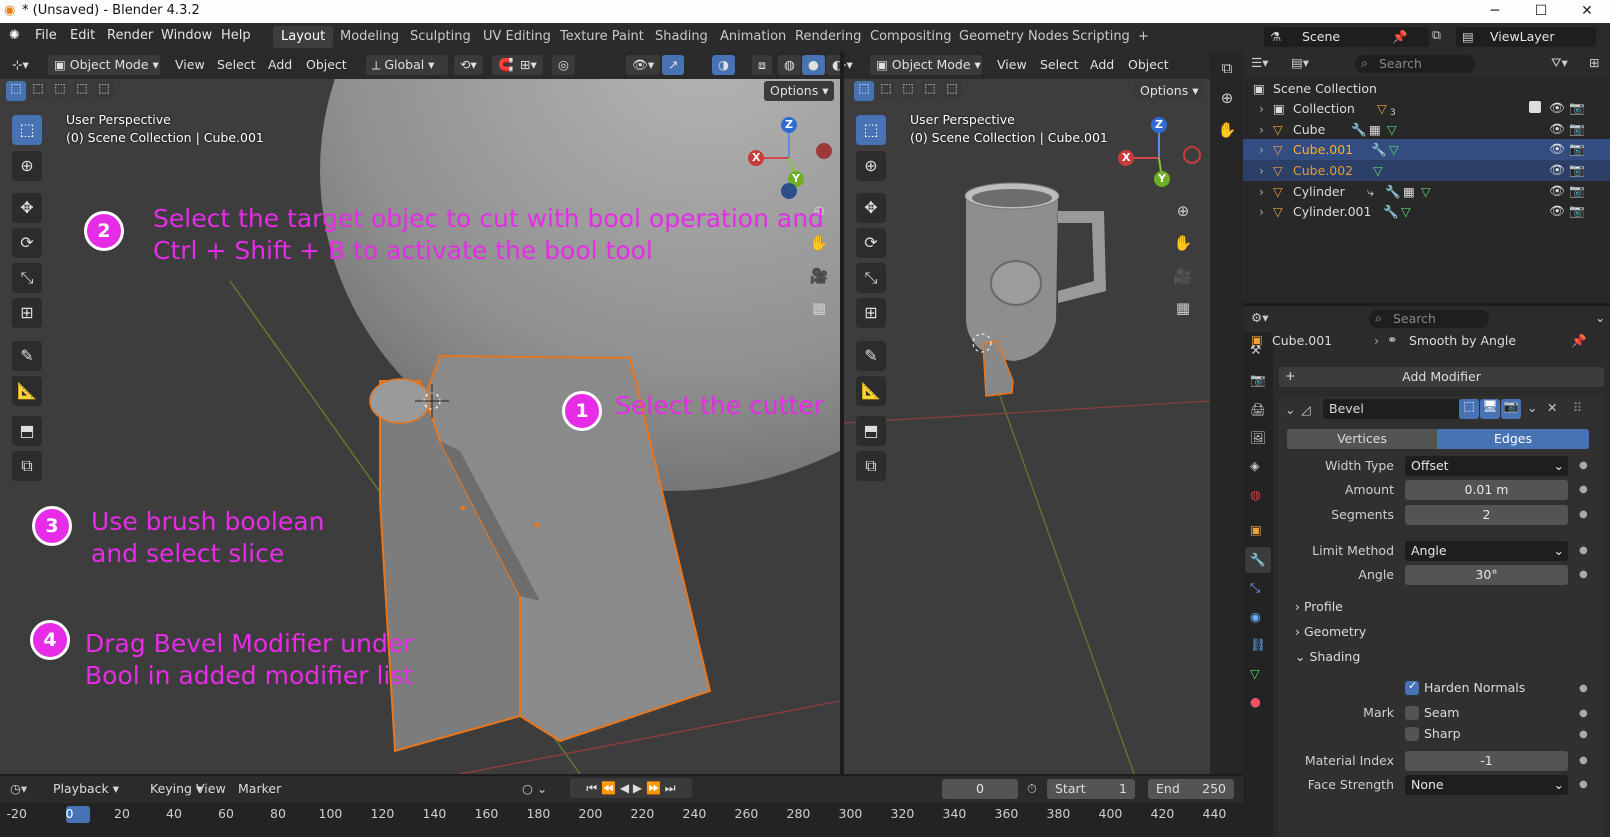 Image resolution: width=1610 pixels, height=837 pixels. I want to click on current-frame-field: 0, so click(980, 789).